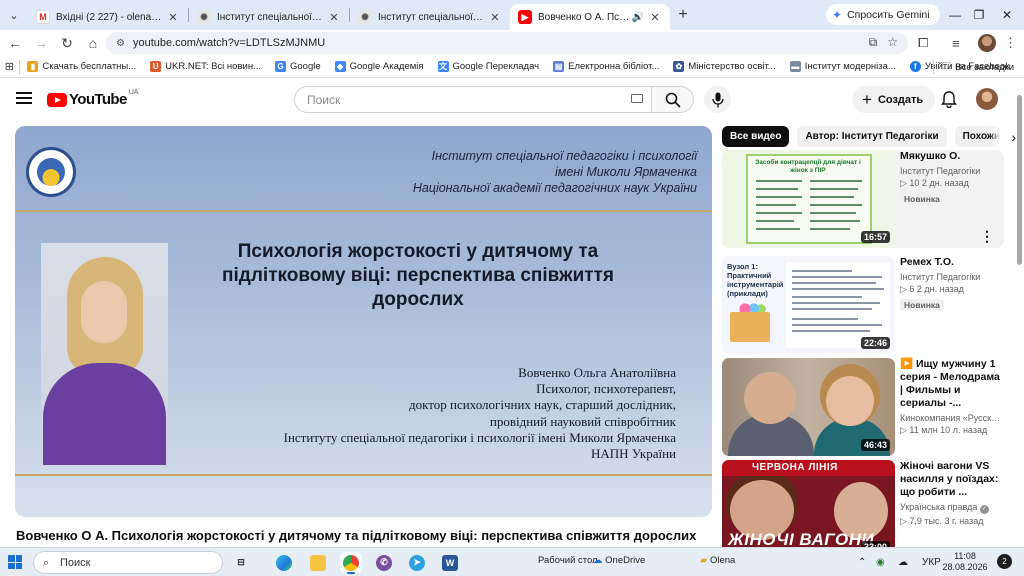  I want to click on tab-youtube-active: ▶ Вовченко О А. Психологія 🔊 ✕, so click(590, 17).